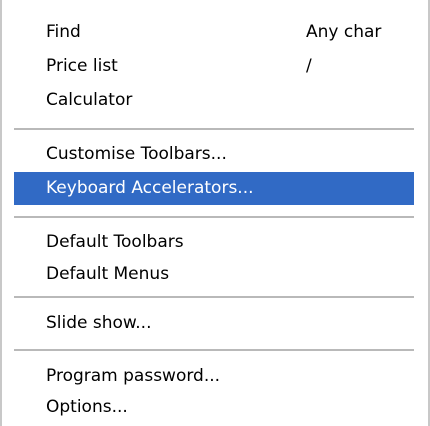 Image resolution: width=430 pixels, height=426 pixels. Describe the element at coordinates (108, 274) in the screenshot. I see `menu-item-label: Default Menus` at that location.